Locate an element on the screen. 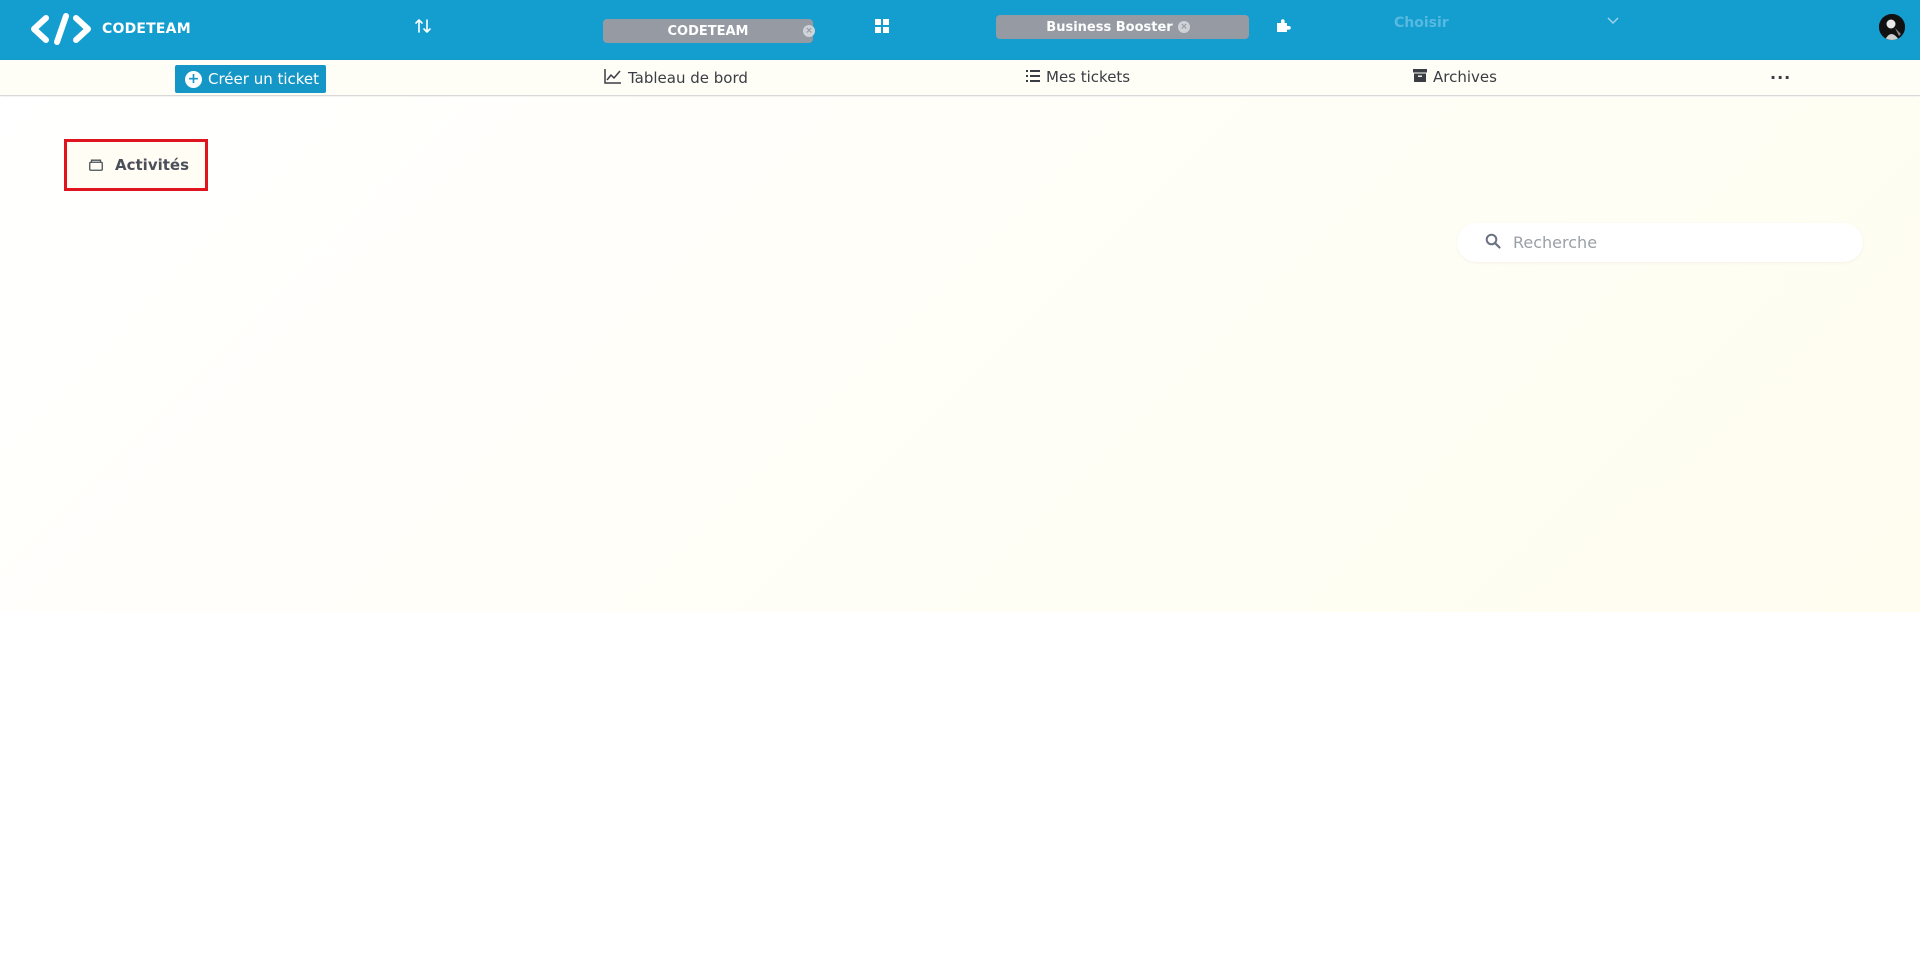  tab-activities: Activités is located at coordinates (136, 165).